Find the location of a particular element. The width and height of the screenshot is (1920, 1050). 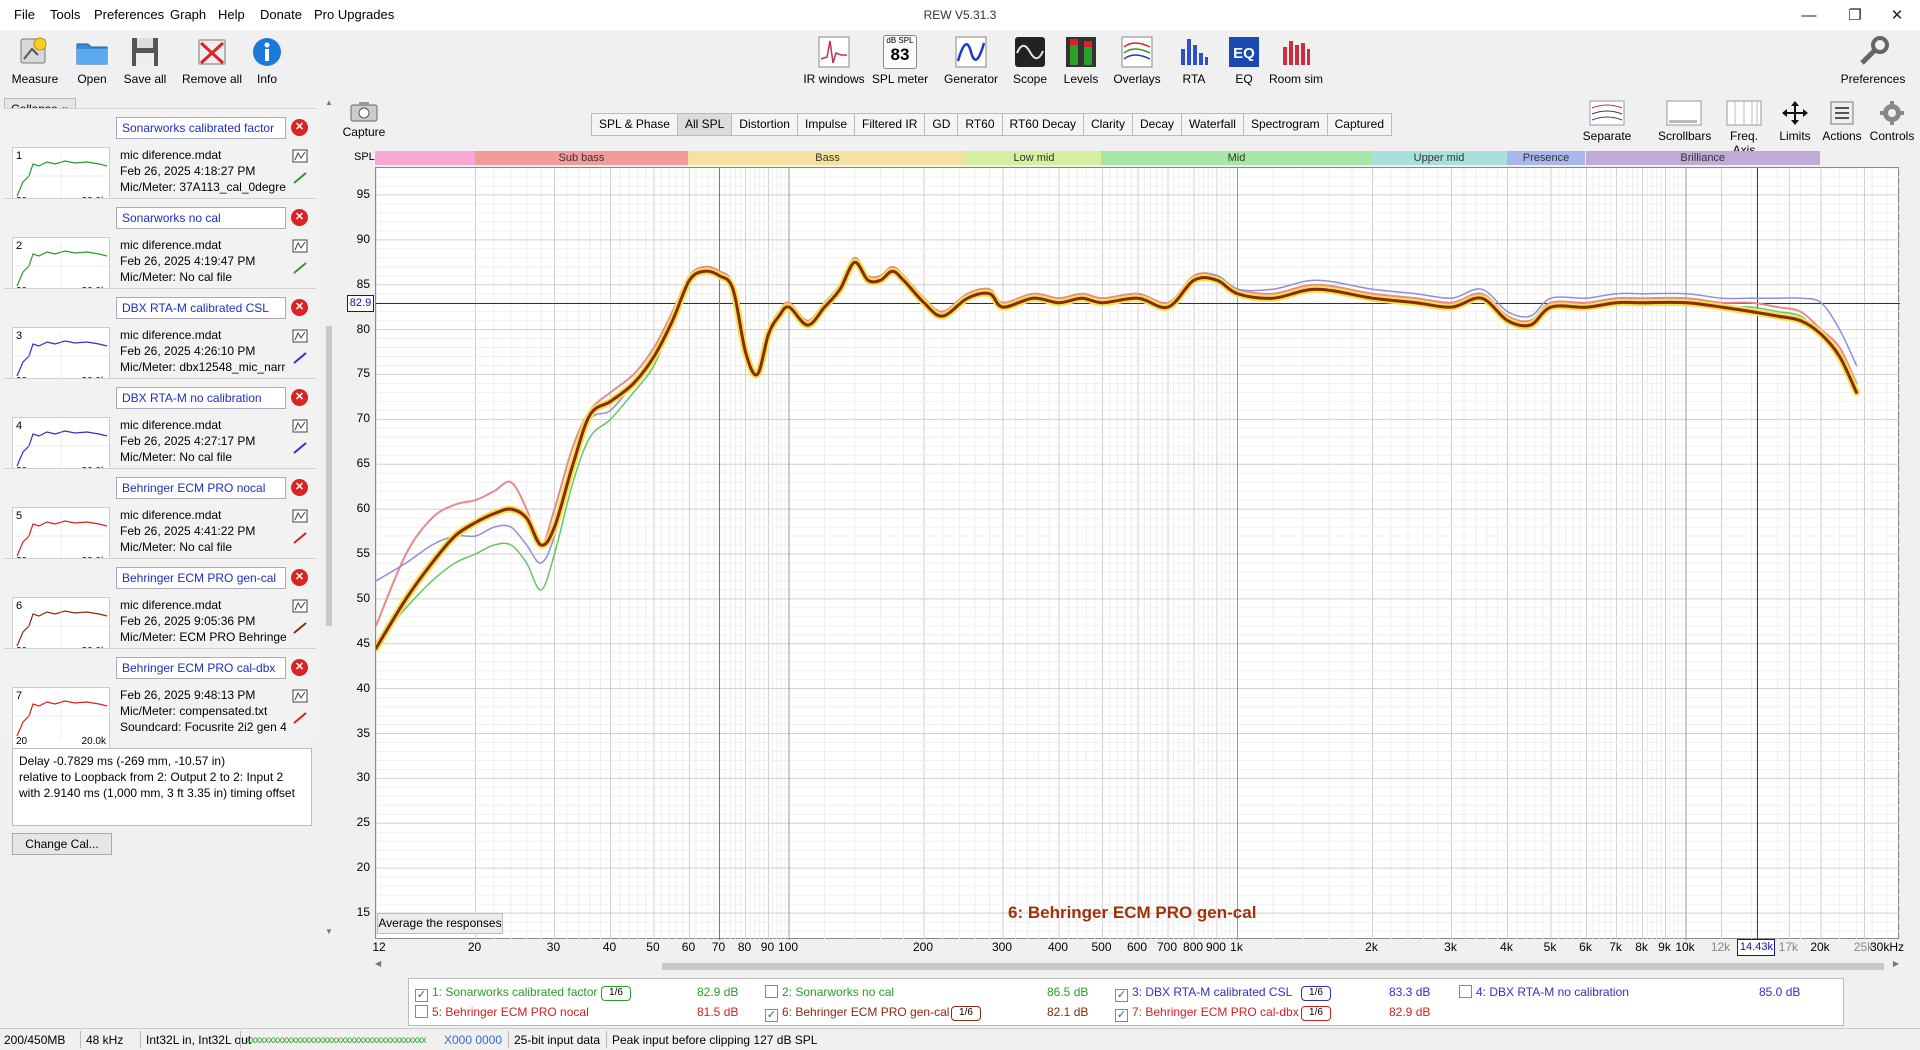

legend-item: ✓ 6: Behringer ECM PRO gen-cal is located at coordinates (857, 1013).